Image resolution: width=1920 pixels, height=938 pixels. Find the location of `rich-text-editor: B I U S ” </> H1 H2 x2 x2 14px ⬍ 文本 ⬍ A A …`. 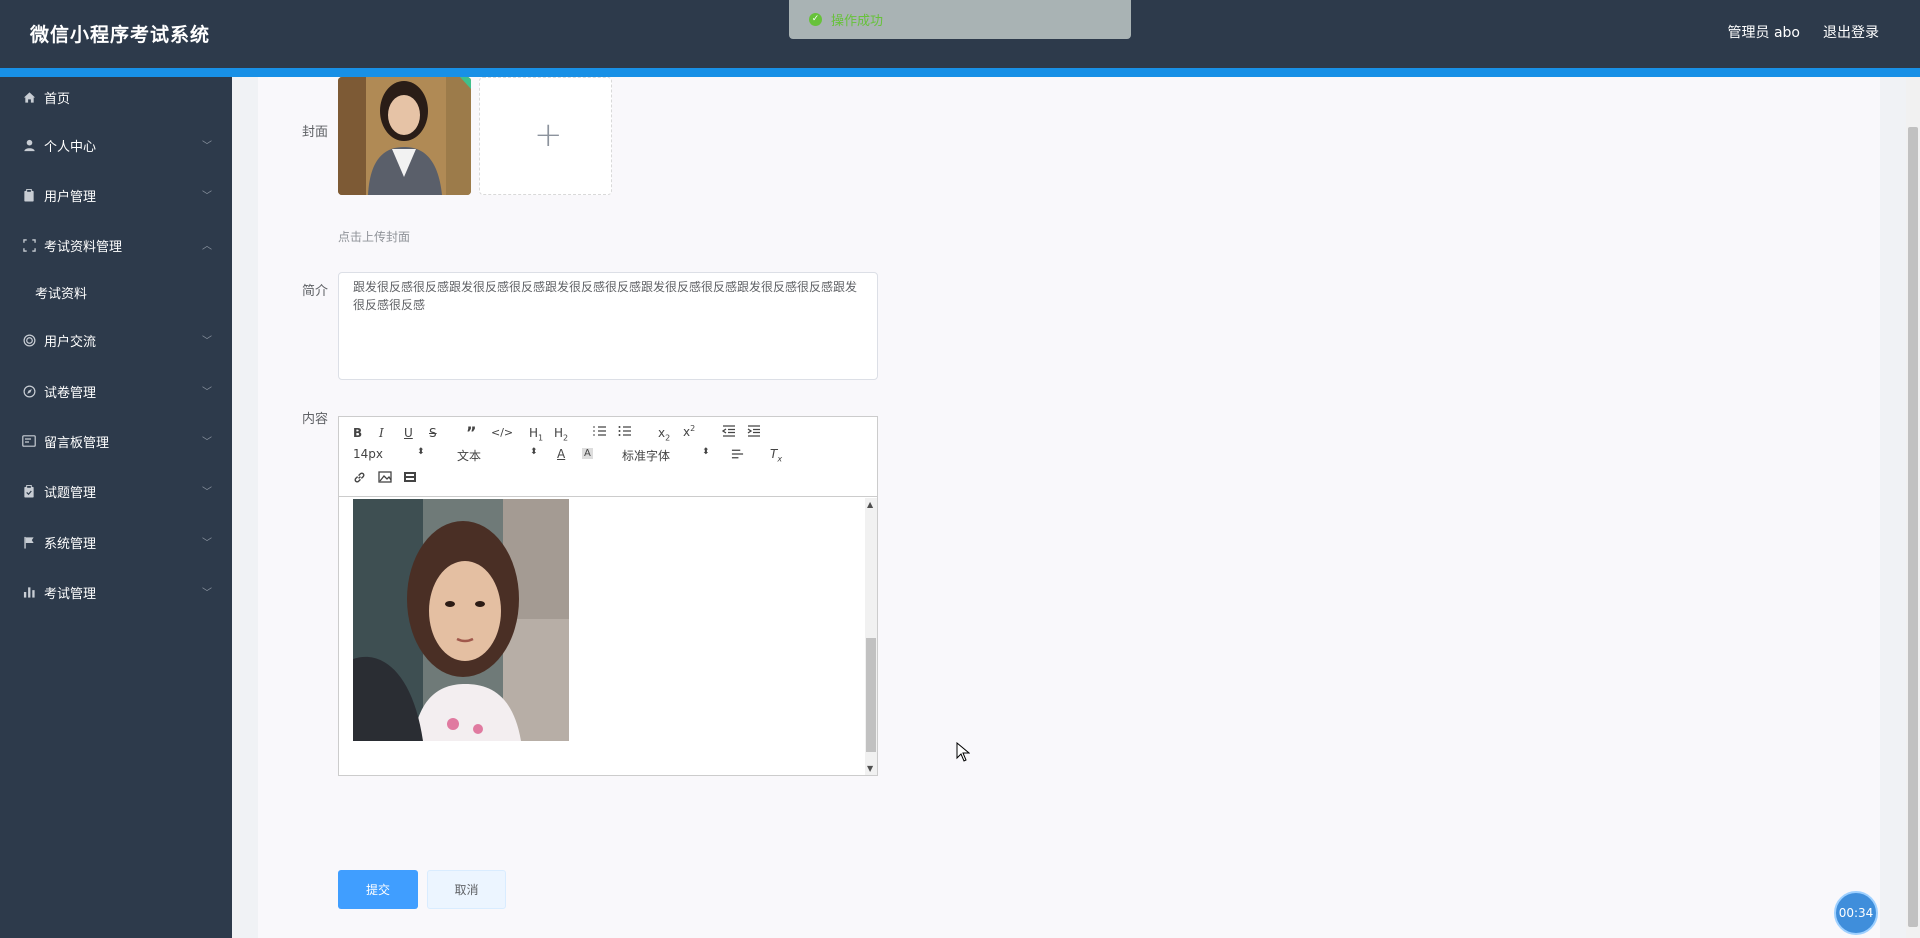

rich-text-editor: B I U S ” </> H1 H2 x2 x2 14px ⬍ 文本 ⬍ A A … is located at coordinates (608, 596).